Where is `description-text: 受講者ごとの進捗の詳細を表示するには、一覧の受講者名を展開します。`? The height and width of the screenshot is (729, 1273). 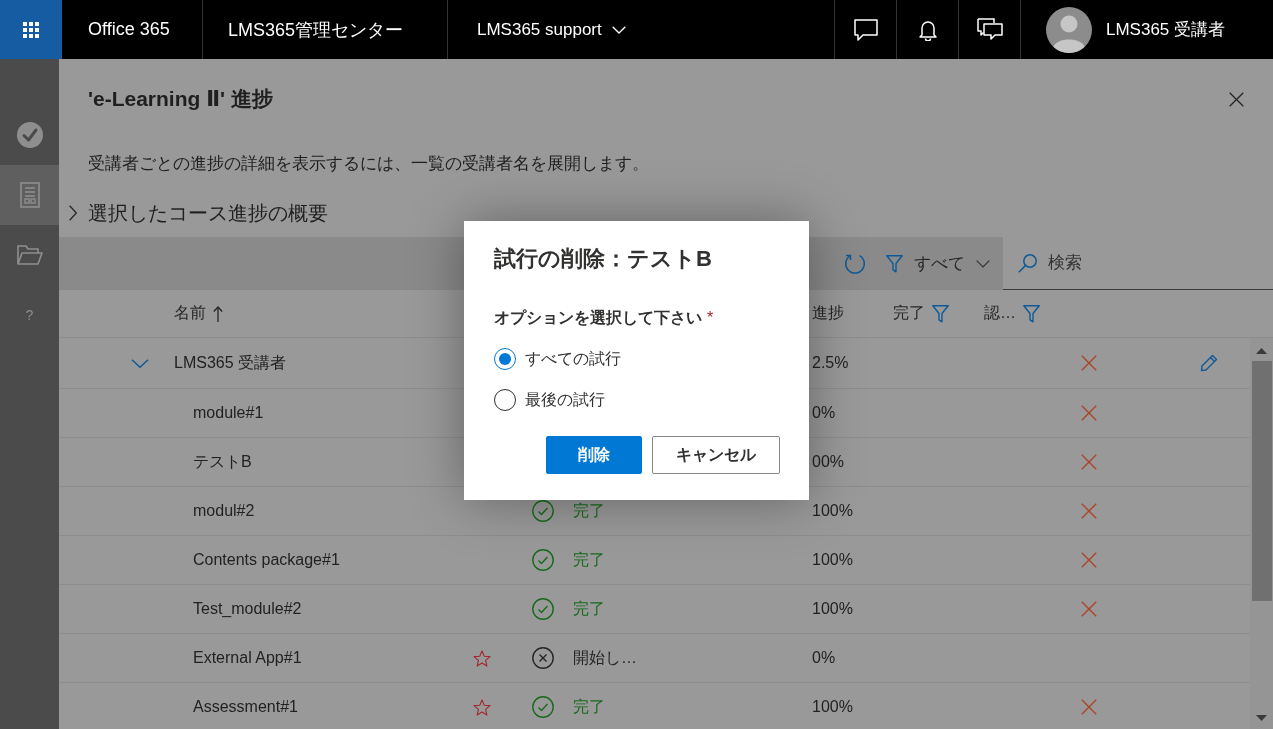 description-text: 受講者ごとの進捗の詳細を表示するには、一覧の受講者名を展開します。 is located at coordinates (368, 163).